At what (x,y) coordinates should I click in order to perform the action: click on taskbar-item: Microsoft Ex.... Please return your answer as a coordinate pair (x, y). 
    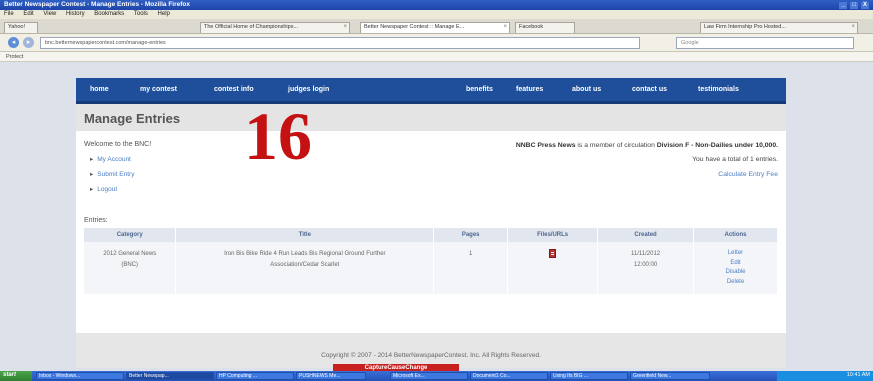
    Looking at the image, I should click on (429, 376).